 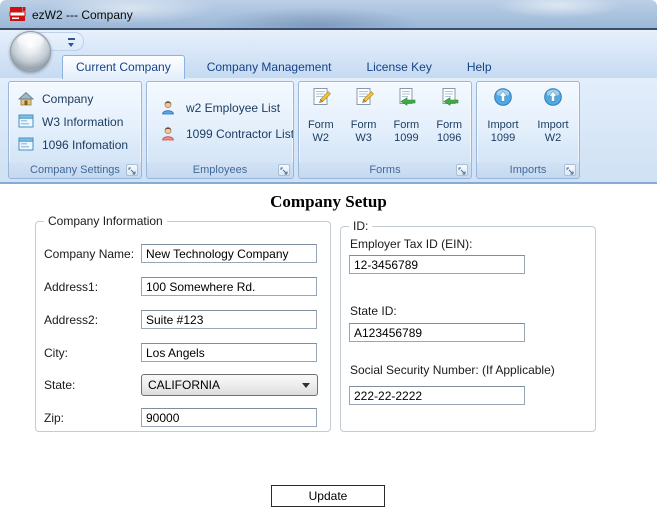 I want to click on ribbon-item-label: Form W2, so click(x=320, y=131).